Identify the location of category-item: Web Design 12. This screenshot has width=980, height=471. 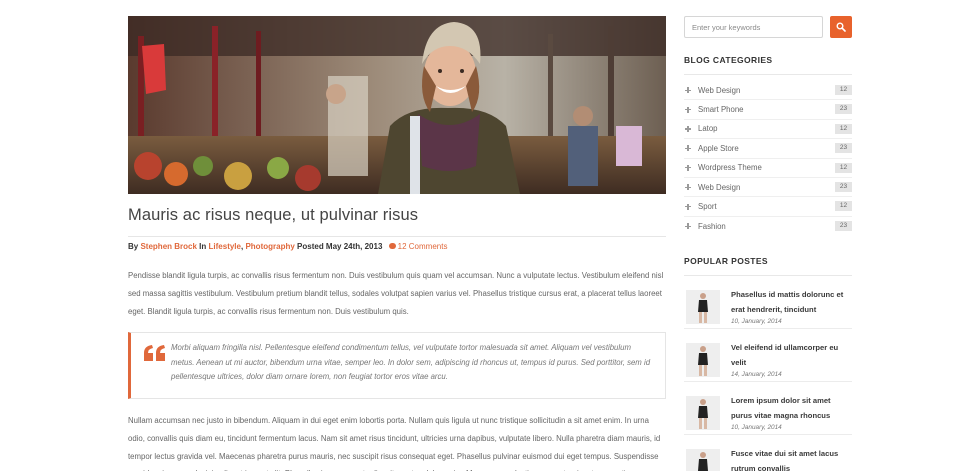
(768, 91).